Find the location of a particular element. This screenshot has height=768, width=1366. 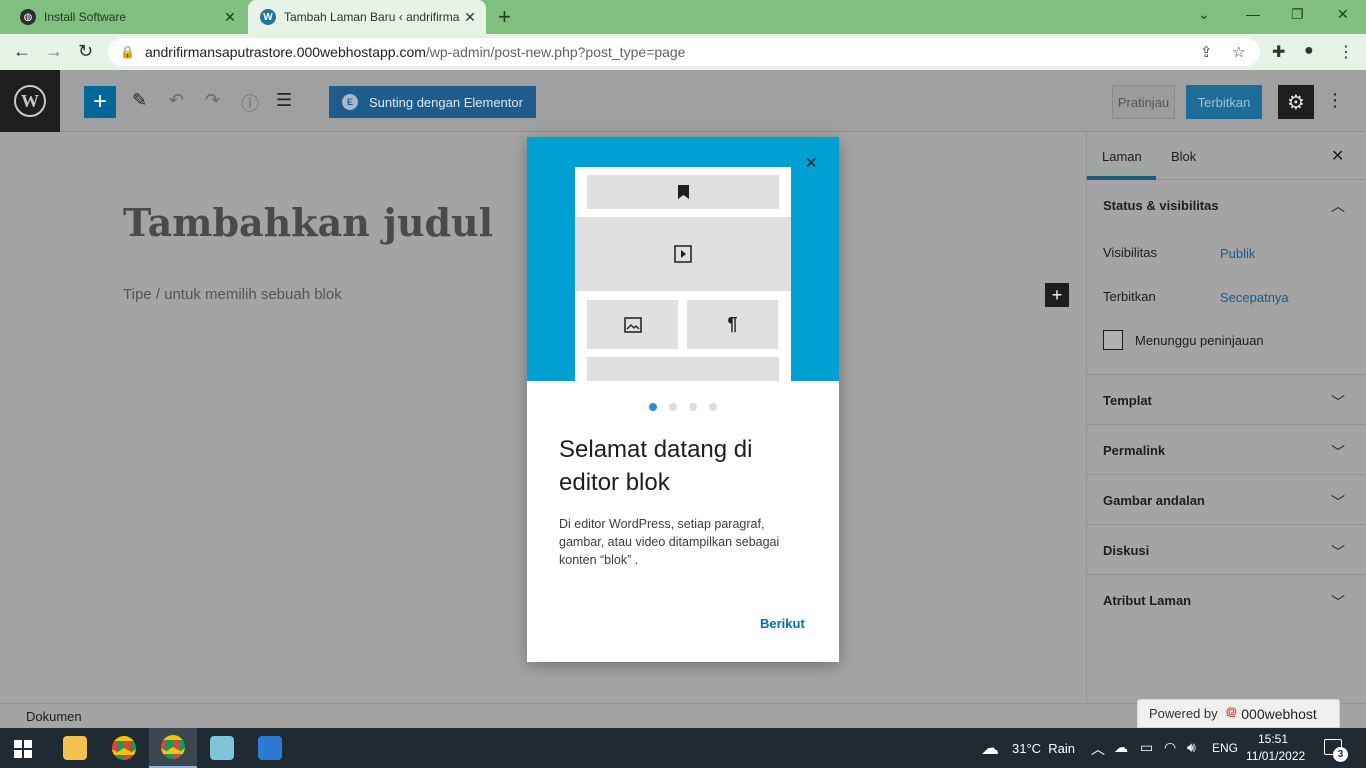

clock: 15:51 11/01/2022 is located at coordinates (1275, 748).